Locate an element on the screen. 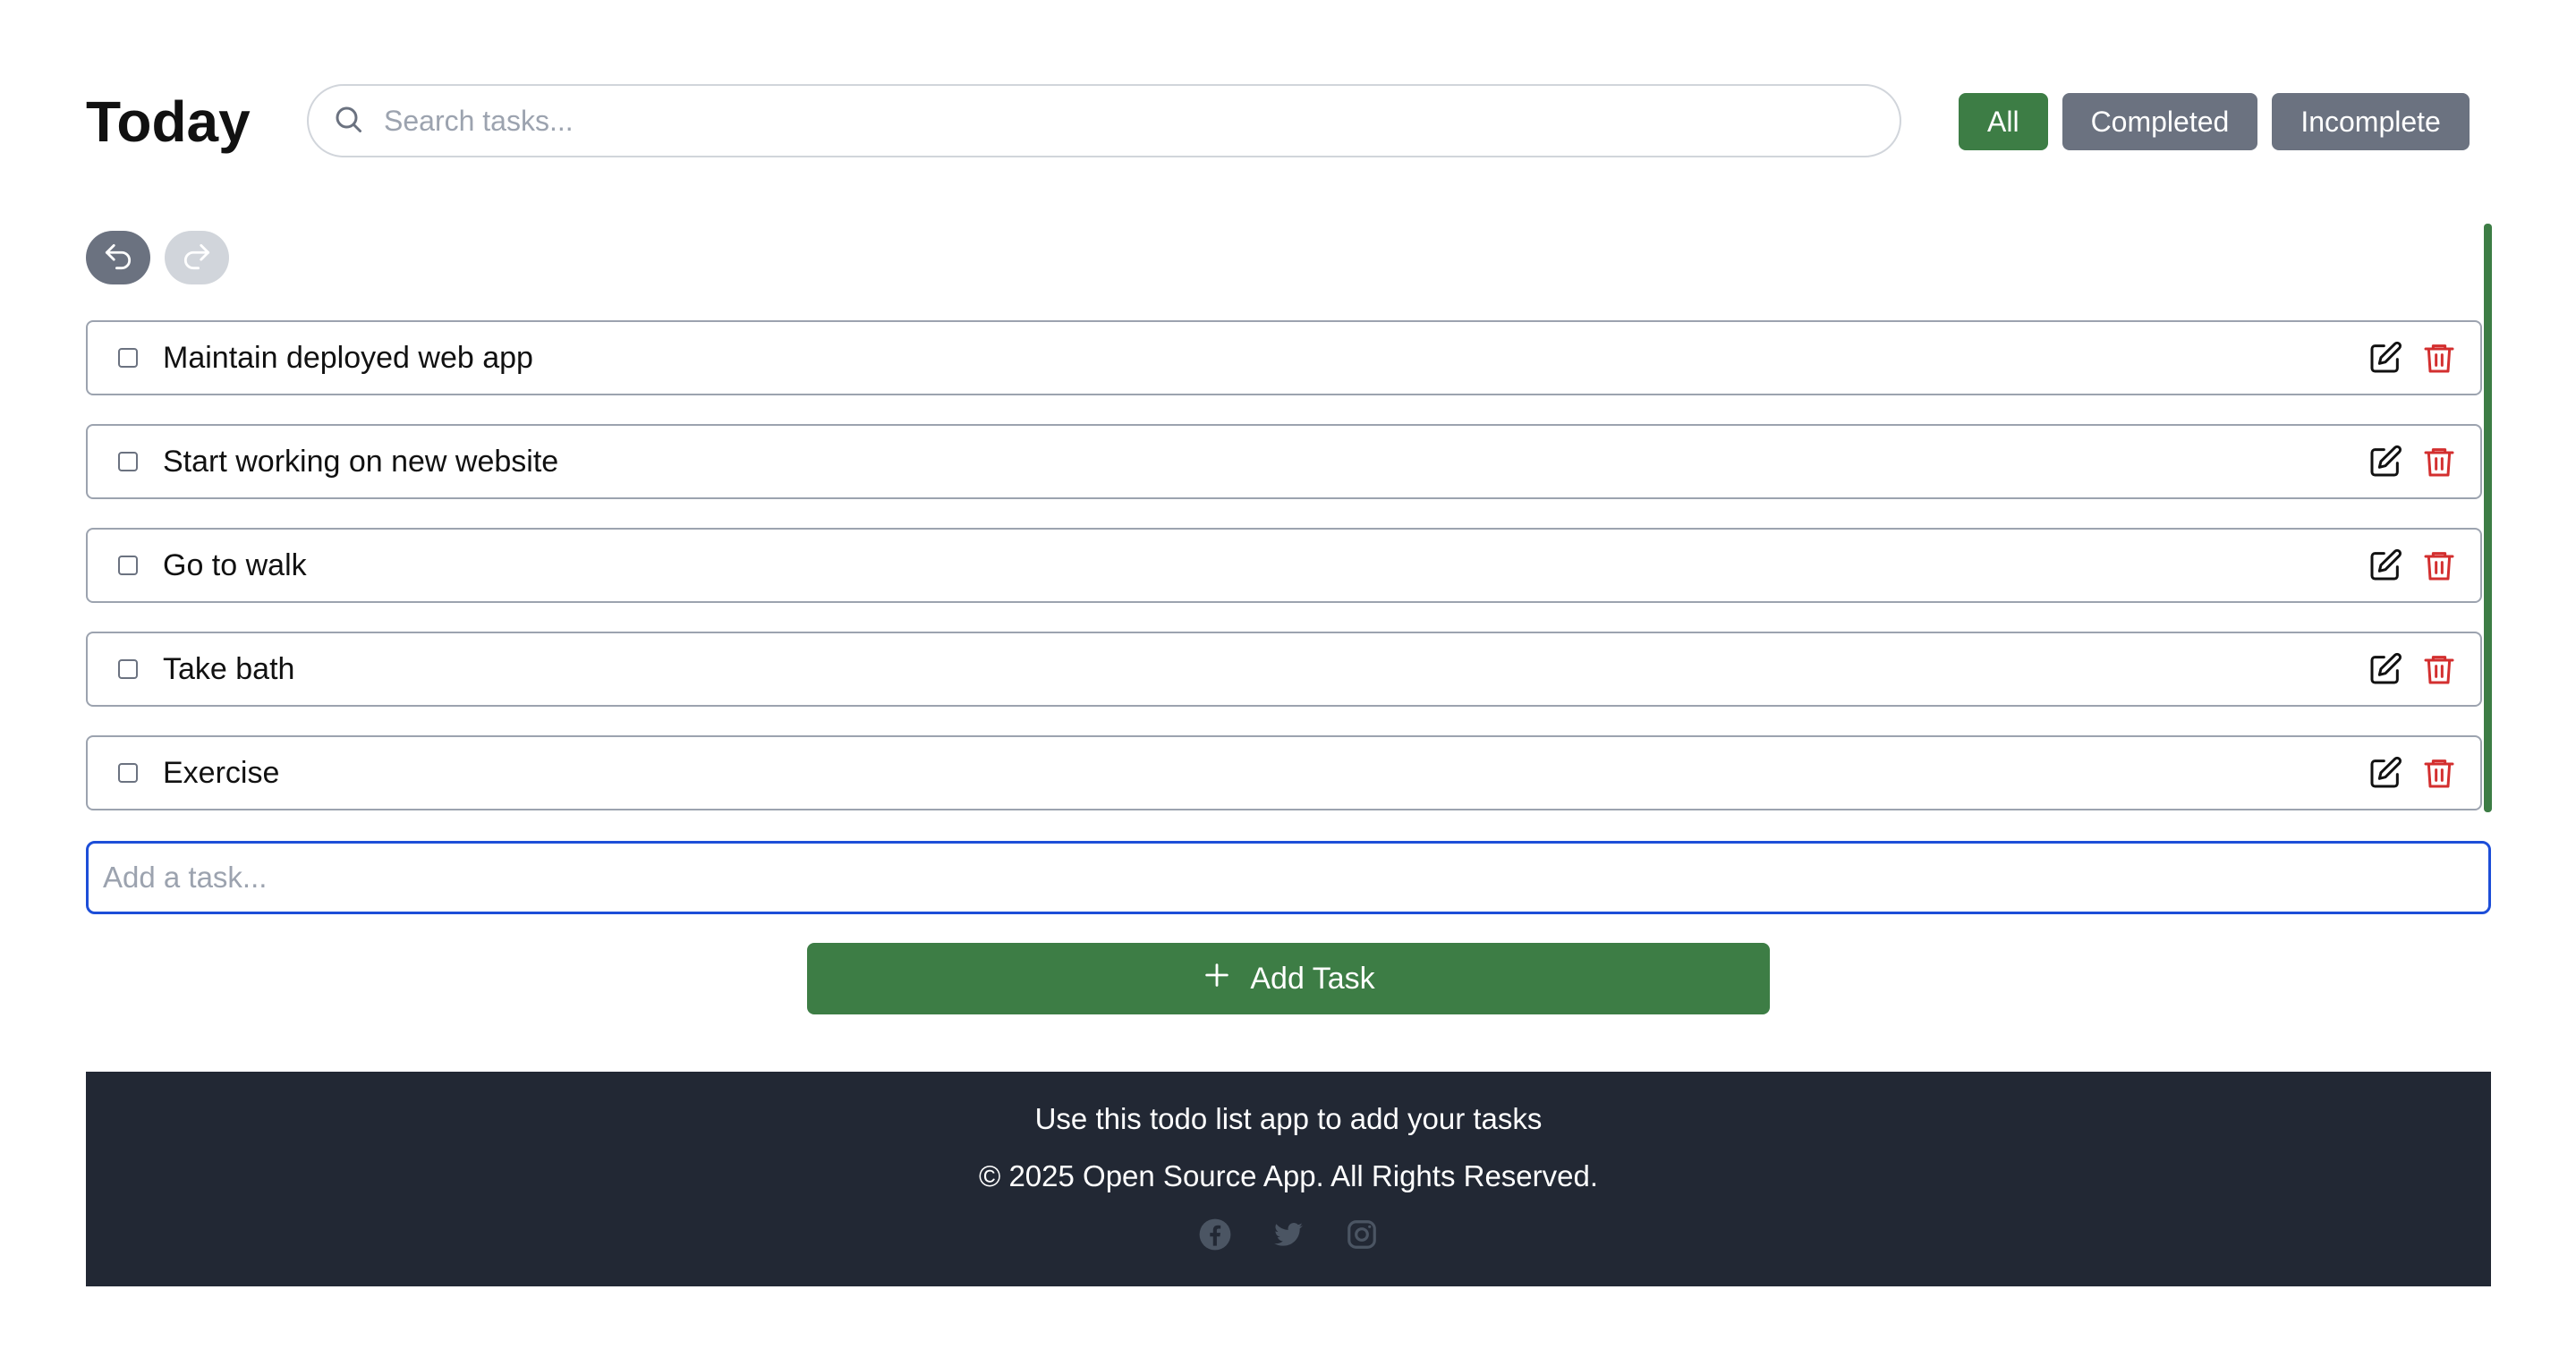 The image size is (2576, 1366). facebook-icon is located at coordinates (1215, 1234).